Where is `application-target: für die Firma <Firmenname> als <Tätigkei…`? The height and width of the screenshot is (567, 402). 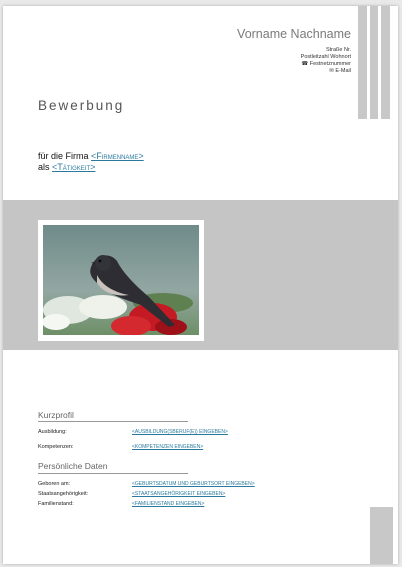 application-target: für die Firma <Firmenname> als <Tätigkei… is located at coordinates (91, 162).